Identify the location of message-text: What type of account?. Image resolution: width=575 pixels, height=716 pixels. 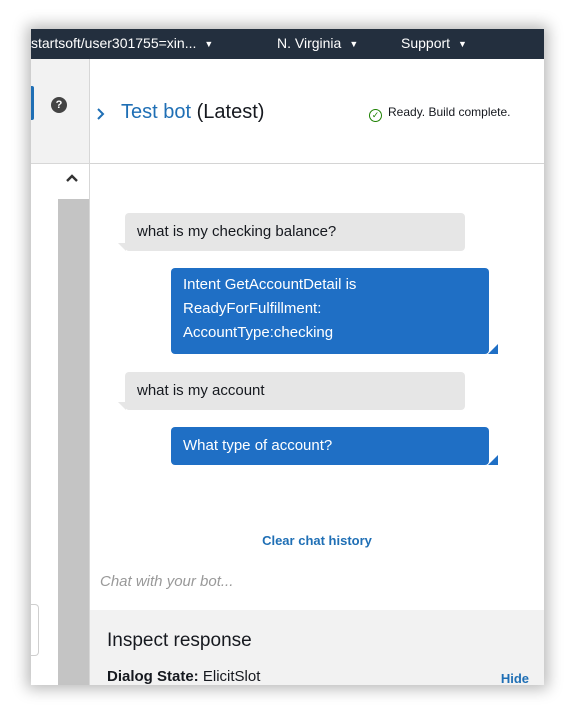
(258, 445).